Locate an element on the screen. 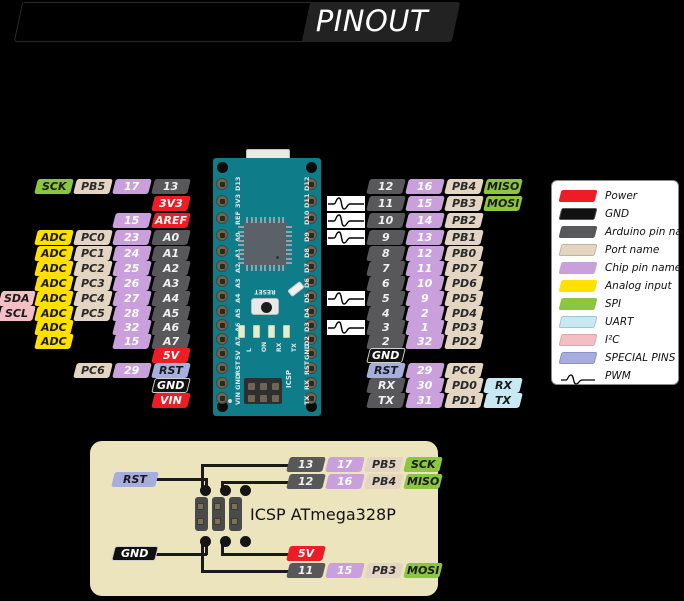 Image resolution: width=684 pixels, height=601 pixels. pin-chip-a1: A1 is located at coordinates (171, 253).